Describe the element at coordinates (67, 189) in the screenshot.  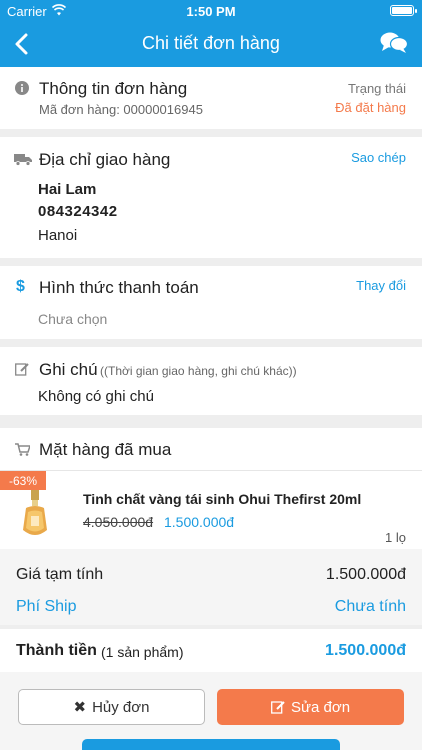
I see `recipient-name: Hai Lam` at that location.